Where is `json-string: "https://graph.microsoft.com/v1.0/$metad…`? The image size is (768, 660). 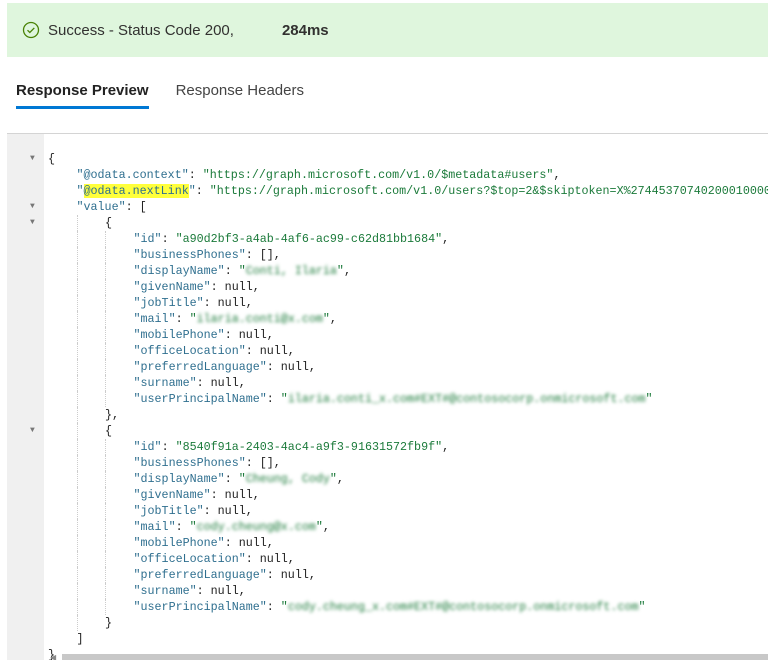 json-string: "https://graph.microsoft.com/v1.0/$metad… is located at coordinates (378, 175).